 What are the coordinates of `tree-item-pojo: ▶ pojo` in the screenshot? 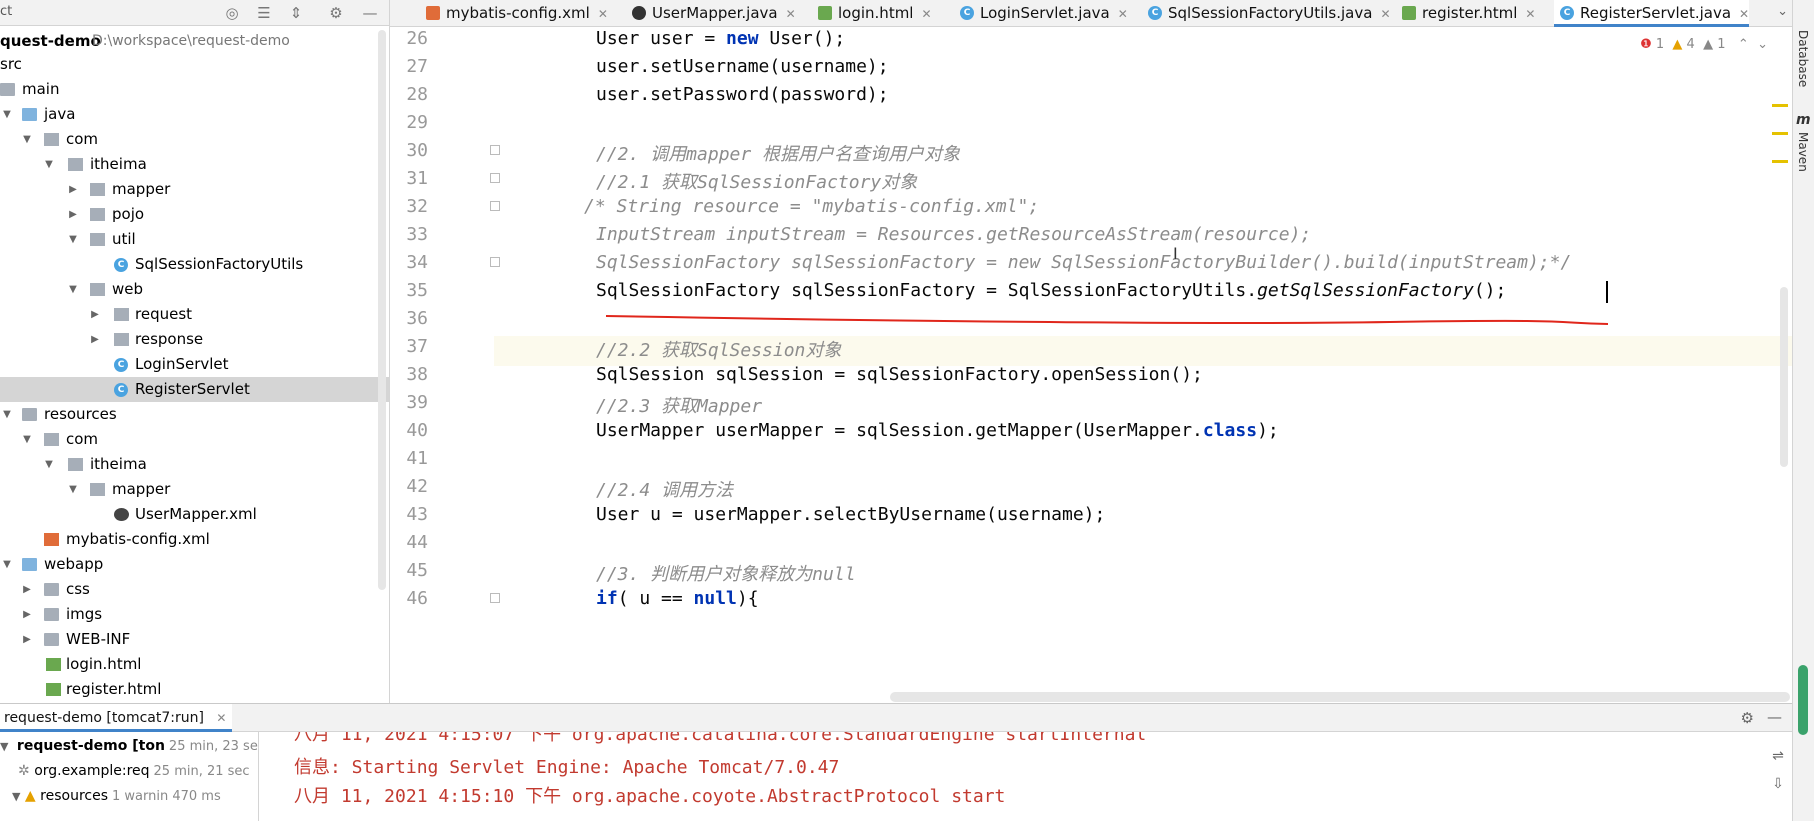 It's located at (194, 214).